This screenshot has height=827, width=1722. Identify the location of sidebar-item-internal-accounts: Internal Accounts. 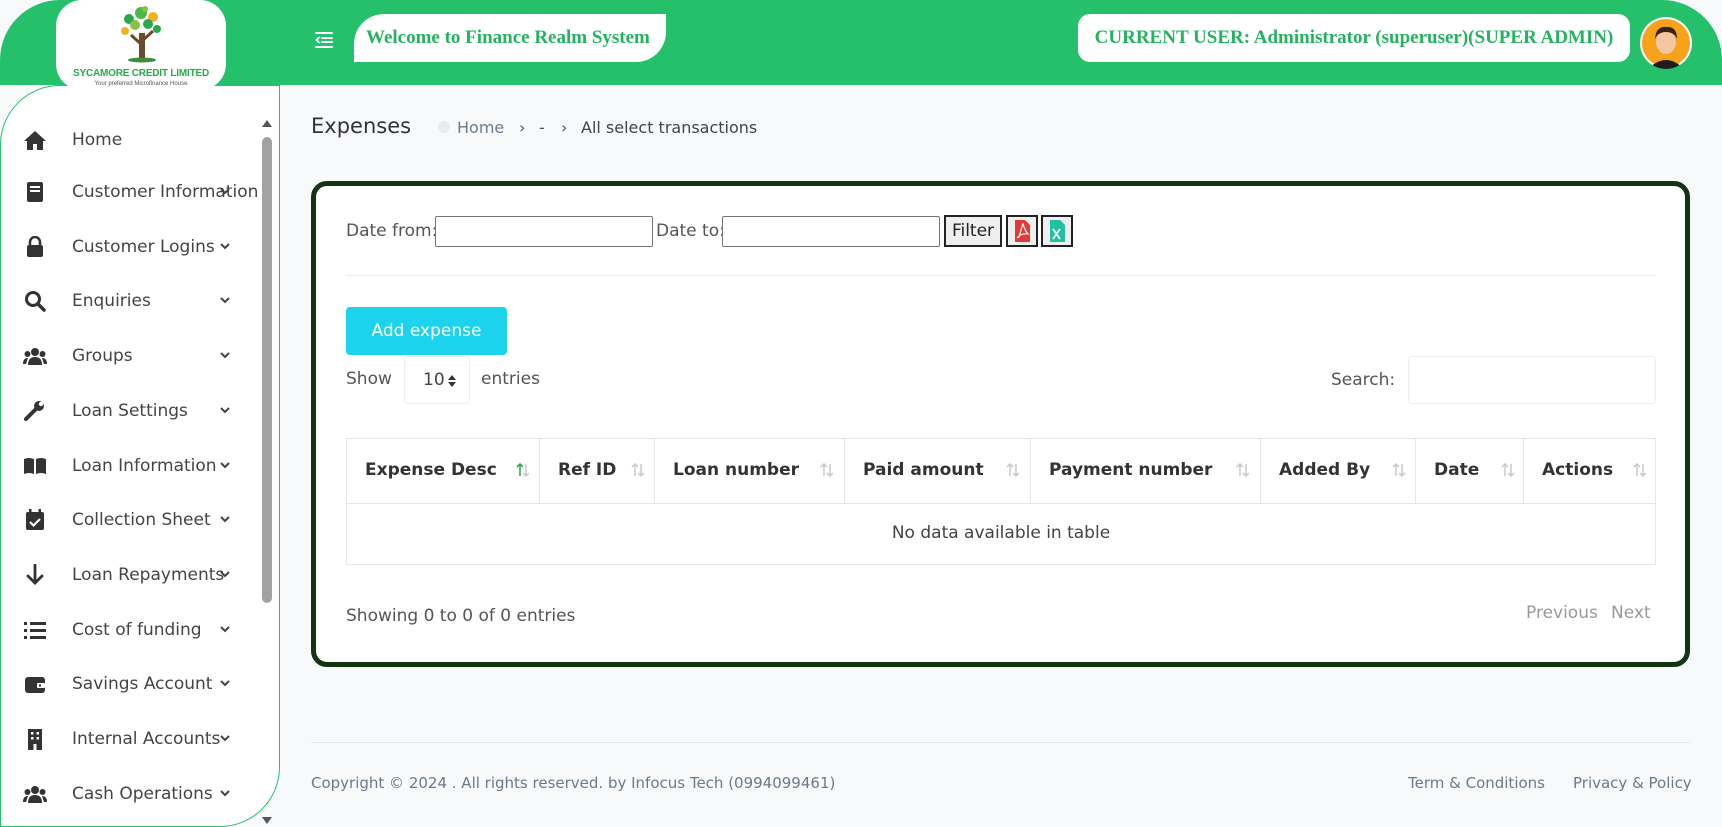
(131, 739).